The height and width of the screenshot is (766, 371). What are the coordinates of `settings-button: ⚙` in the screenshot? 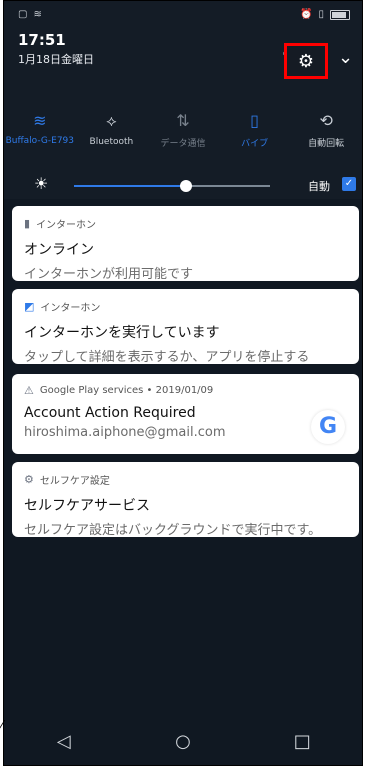 It's located at (306, 61).